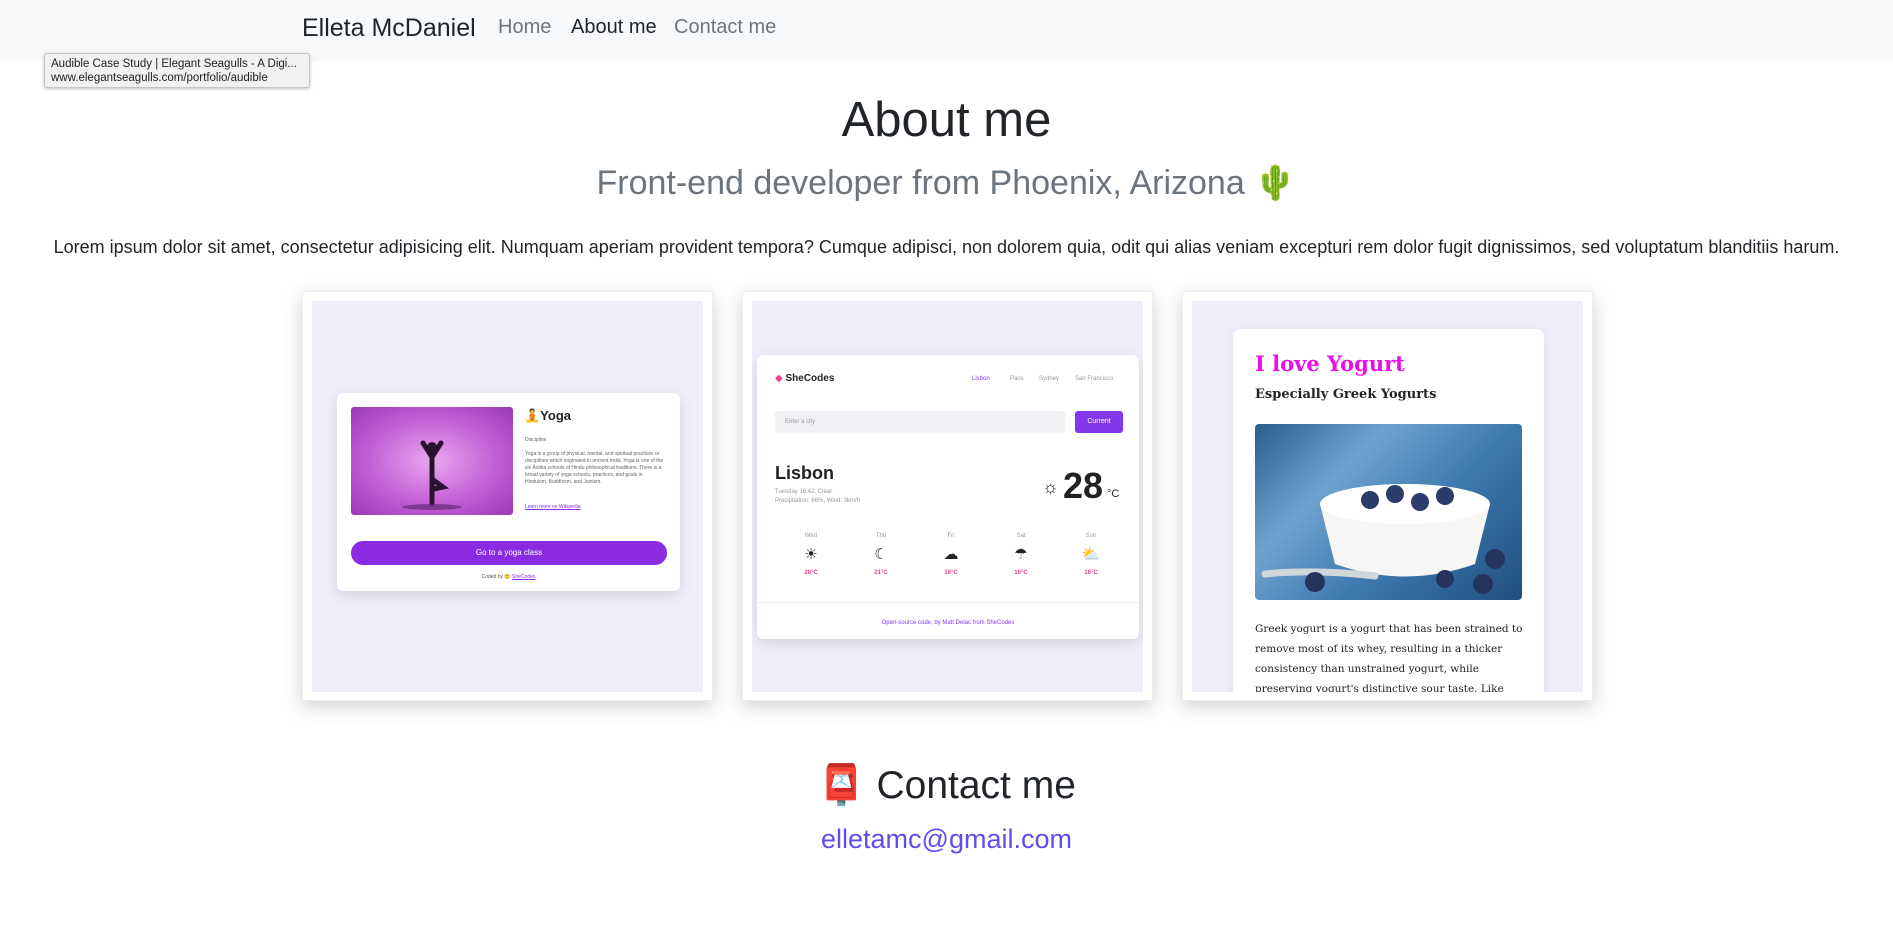 This screenshot has width=1893, height=952. Describe the element at coordinates (1094, 379) in the screenshot. I see `wx-nav-sanfrancisco: San Francisco` at that location.